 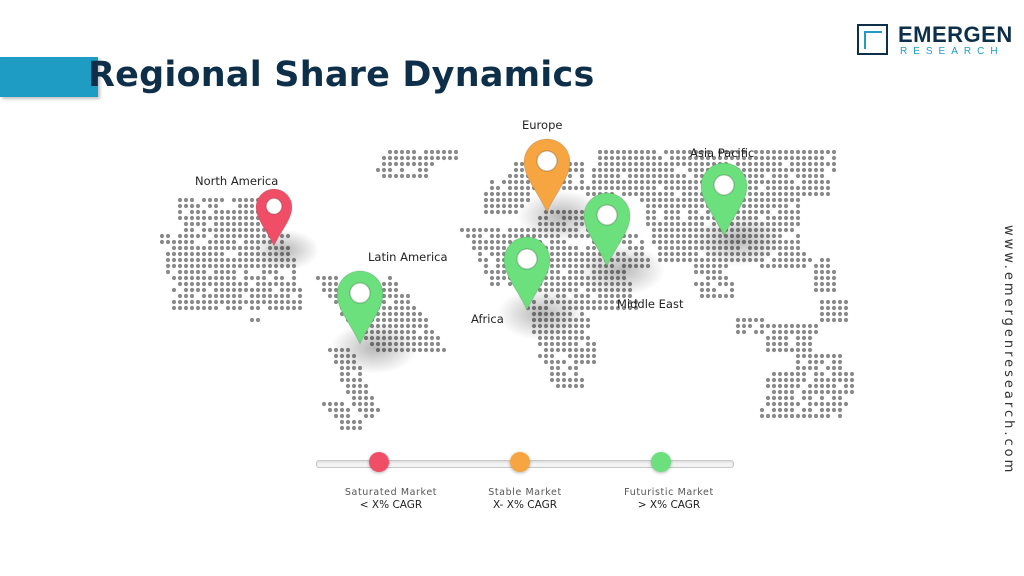 I want to click on legend-sub: < X% CAGR, so click(x=391, y=505).